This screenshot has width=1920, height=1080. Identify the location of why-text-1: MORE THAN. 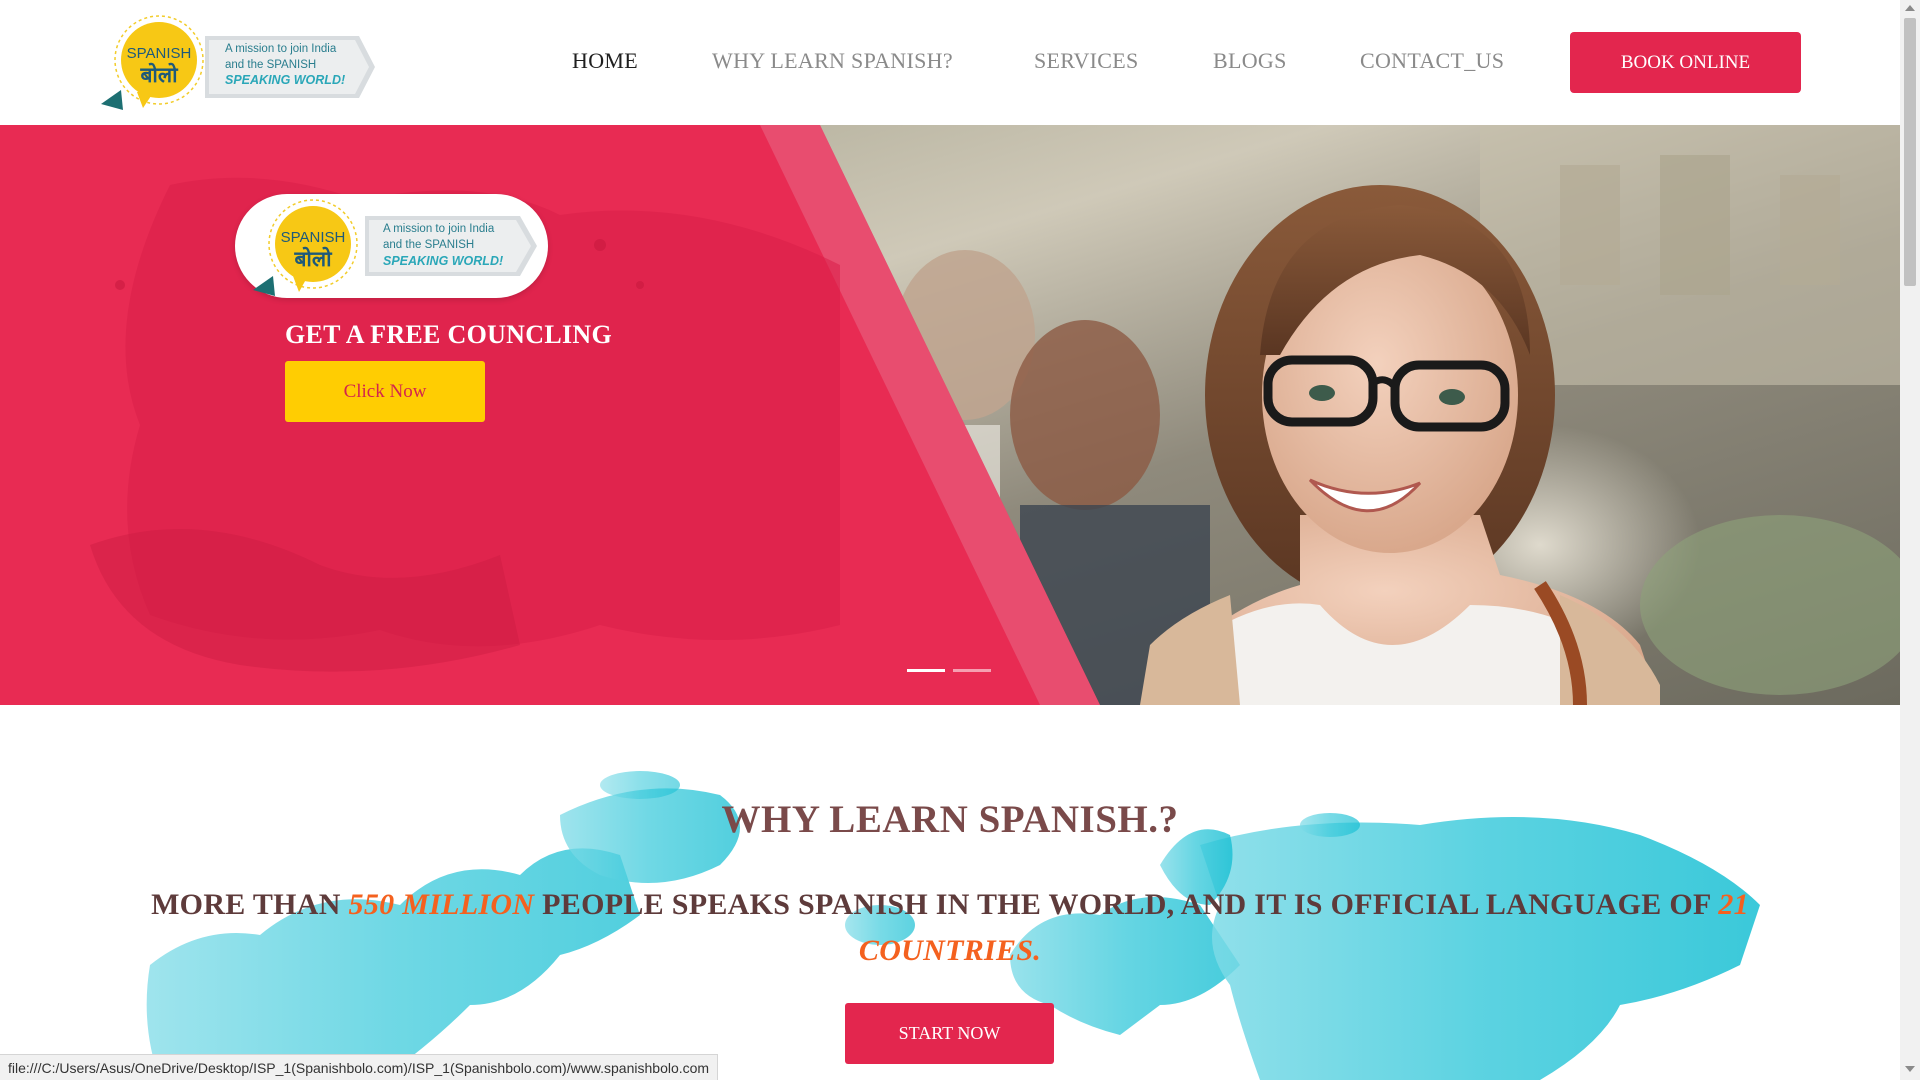
(250, 904).